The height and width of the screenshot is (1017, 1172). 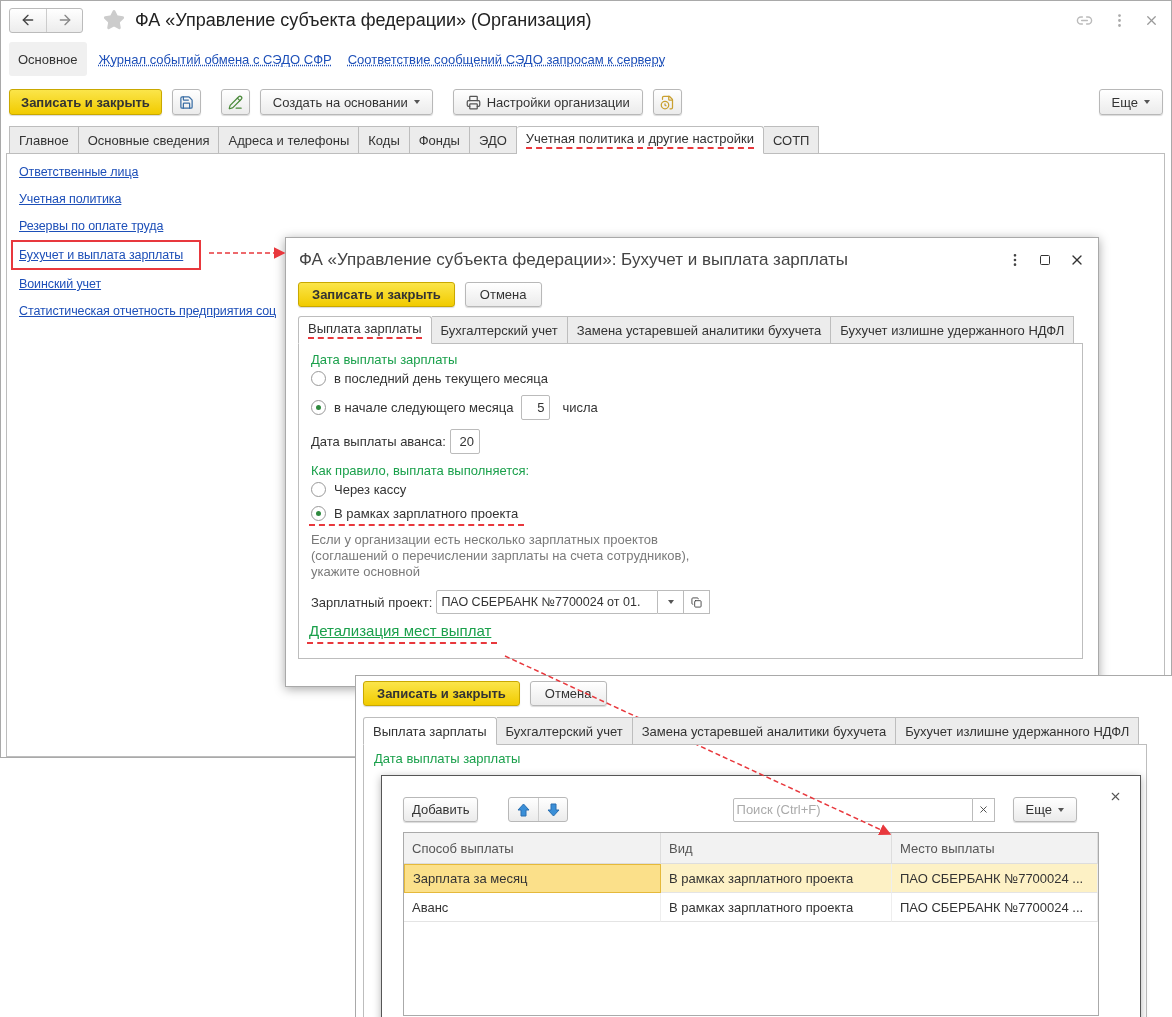 I want to click on radio-label: В рамках зарплатного проекта, so click(x=426, y=513).